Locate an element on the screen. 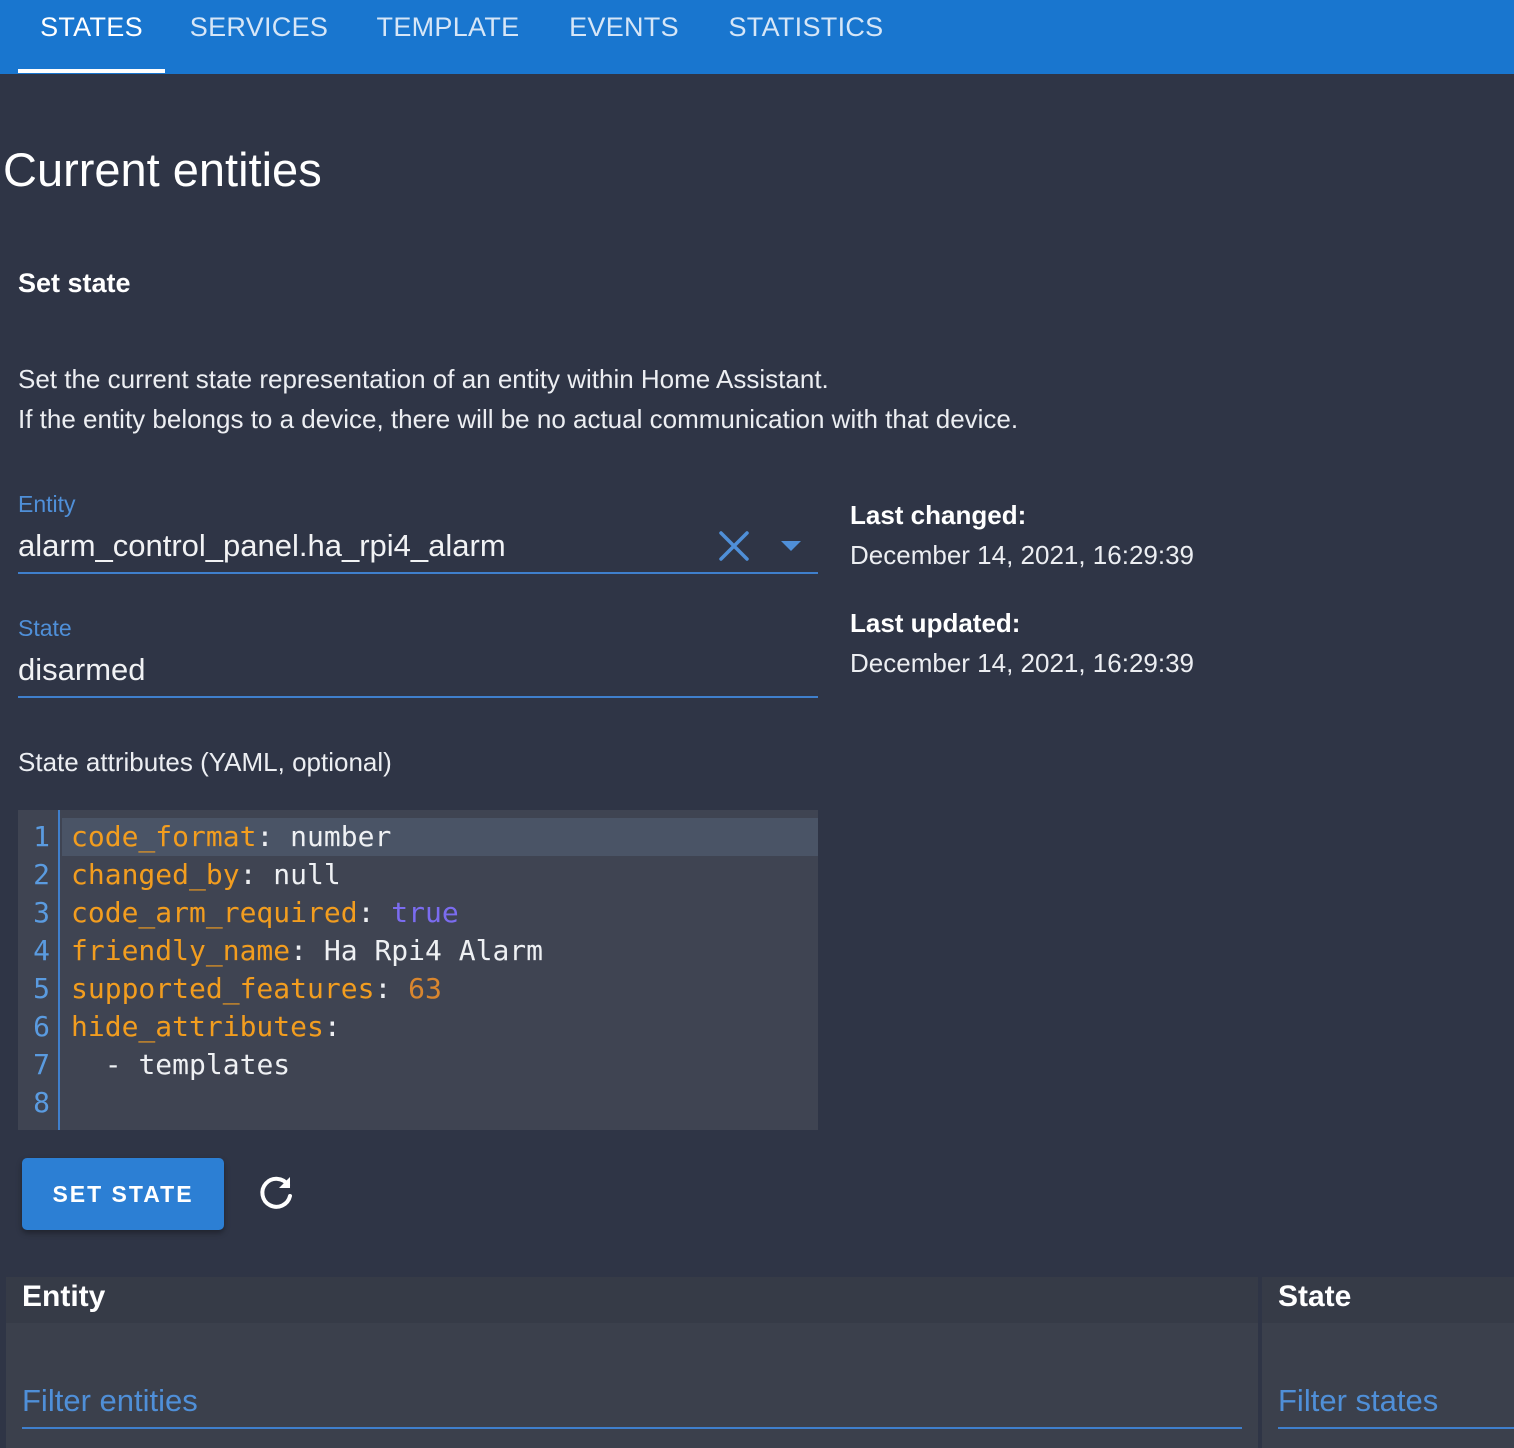 The height and width of the screenshot is (1448, 1514). state-input: disarmed is located at coordinates (408, 670).